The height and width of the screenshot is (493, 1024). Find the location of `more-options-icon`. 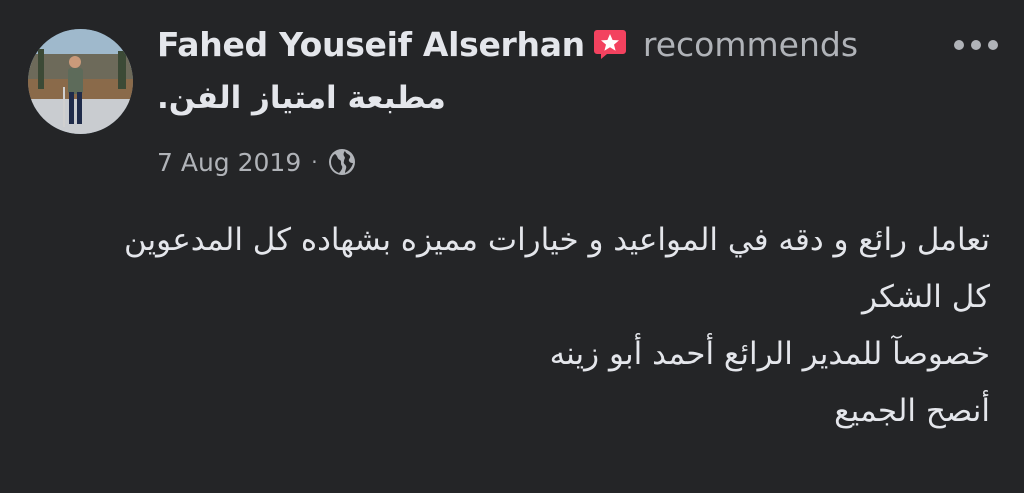

more-options-icon is located at coordinates (976, 45).